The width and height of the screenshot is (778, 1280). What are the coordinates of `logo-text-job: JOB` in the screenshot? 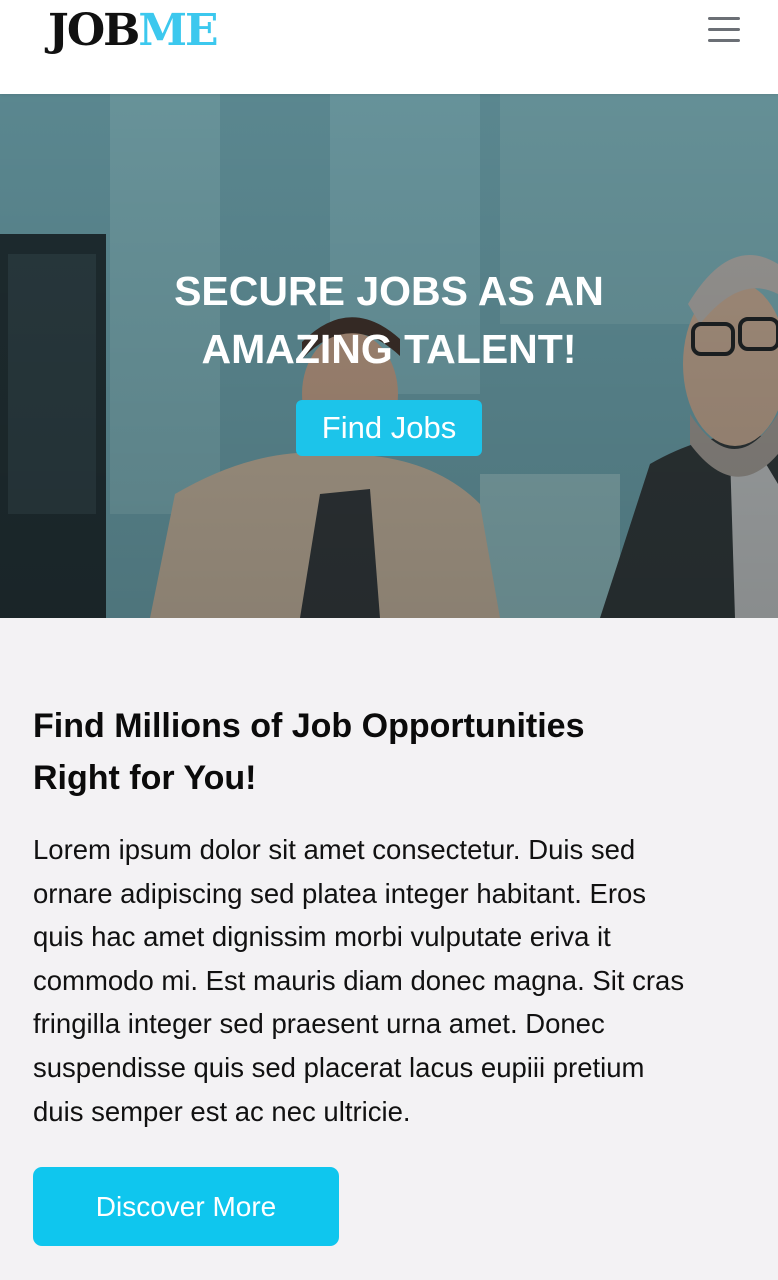 It's located at (94, 30).